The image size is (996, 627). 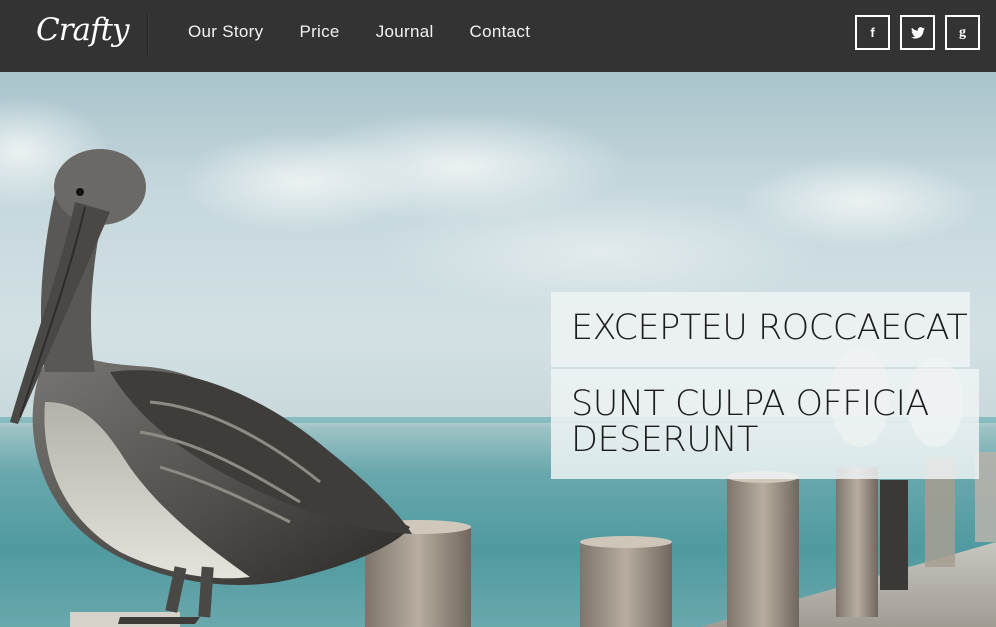 I want to click on twitter-icon, so click(x=917, y=32).